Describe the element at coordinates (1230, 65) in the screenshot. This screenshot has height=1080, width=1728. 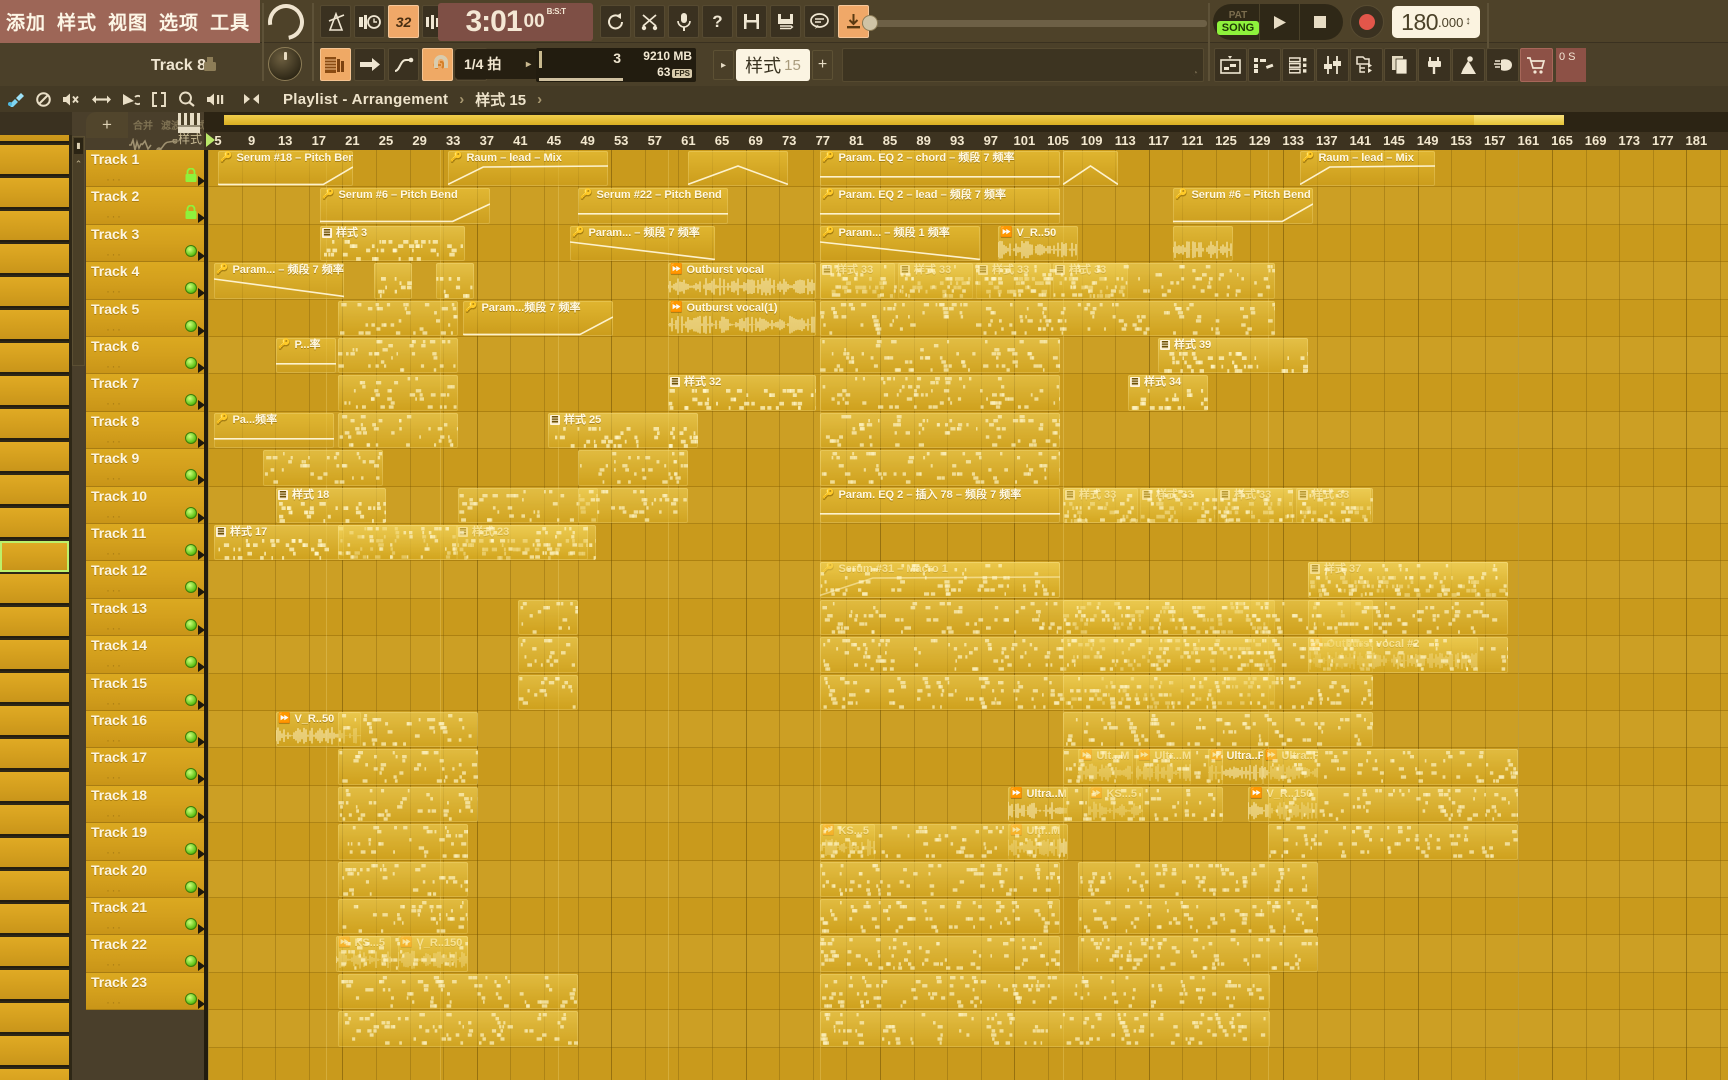
I see `playlist-window-button` at that location.